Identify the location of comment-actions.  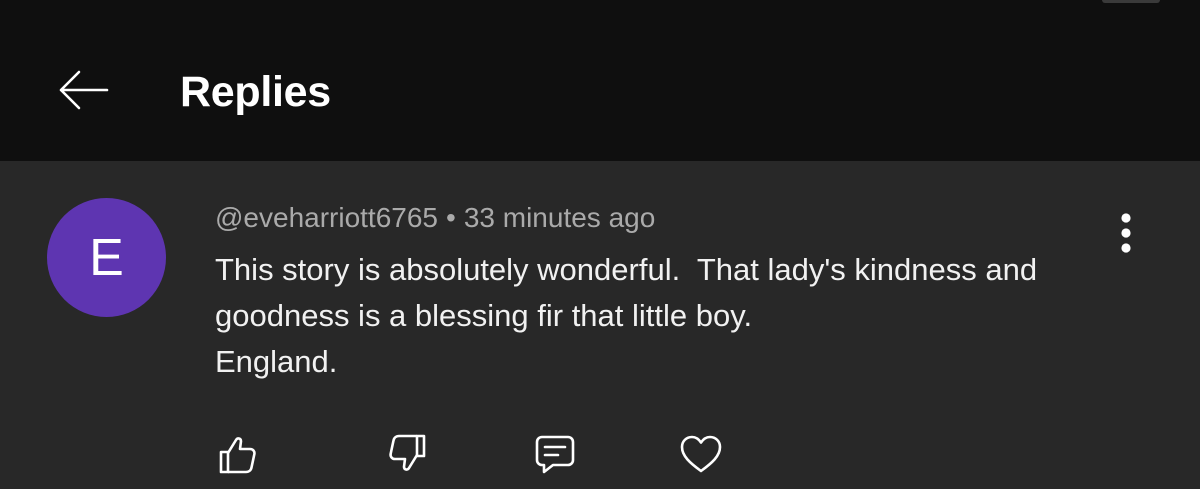
(600, 459).